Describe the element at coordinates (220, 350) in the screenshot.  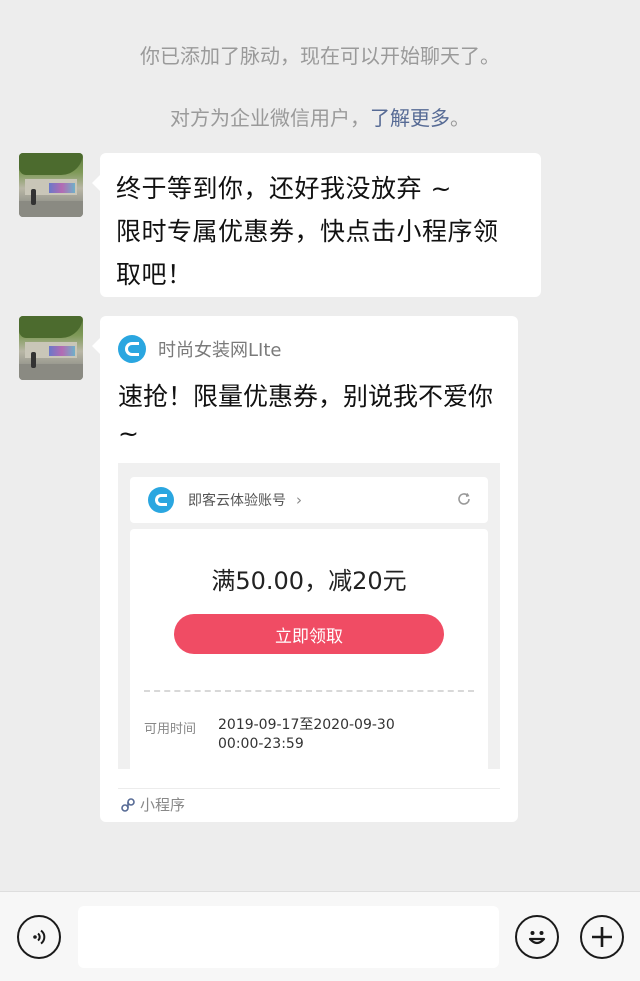
I see `card-app-name: 时尚女装网LIte` at that location.